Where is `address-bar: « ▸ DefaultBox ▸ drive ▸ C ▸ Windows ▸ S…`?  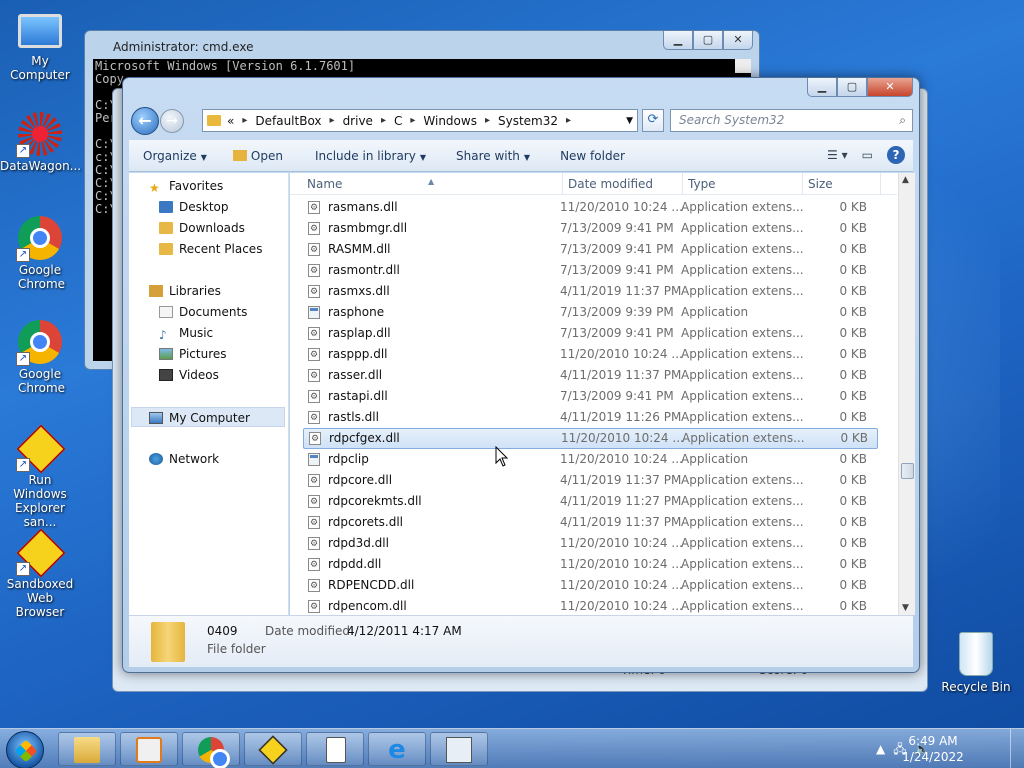 address-bar: « ▸ DefaultBox ▸ drive ▸ C ▸ Windows ▸ S… is located at coordinates (420, 120).